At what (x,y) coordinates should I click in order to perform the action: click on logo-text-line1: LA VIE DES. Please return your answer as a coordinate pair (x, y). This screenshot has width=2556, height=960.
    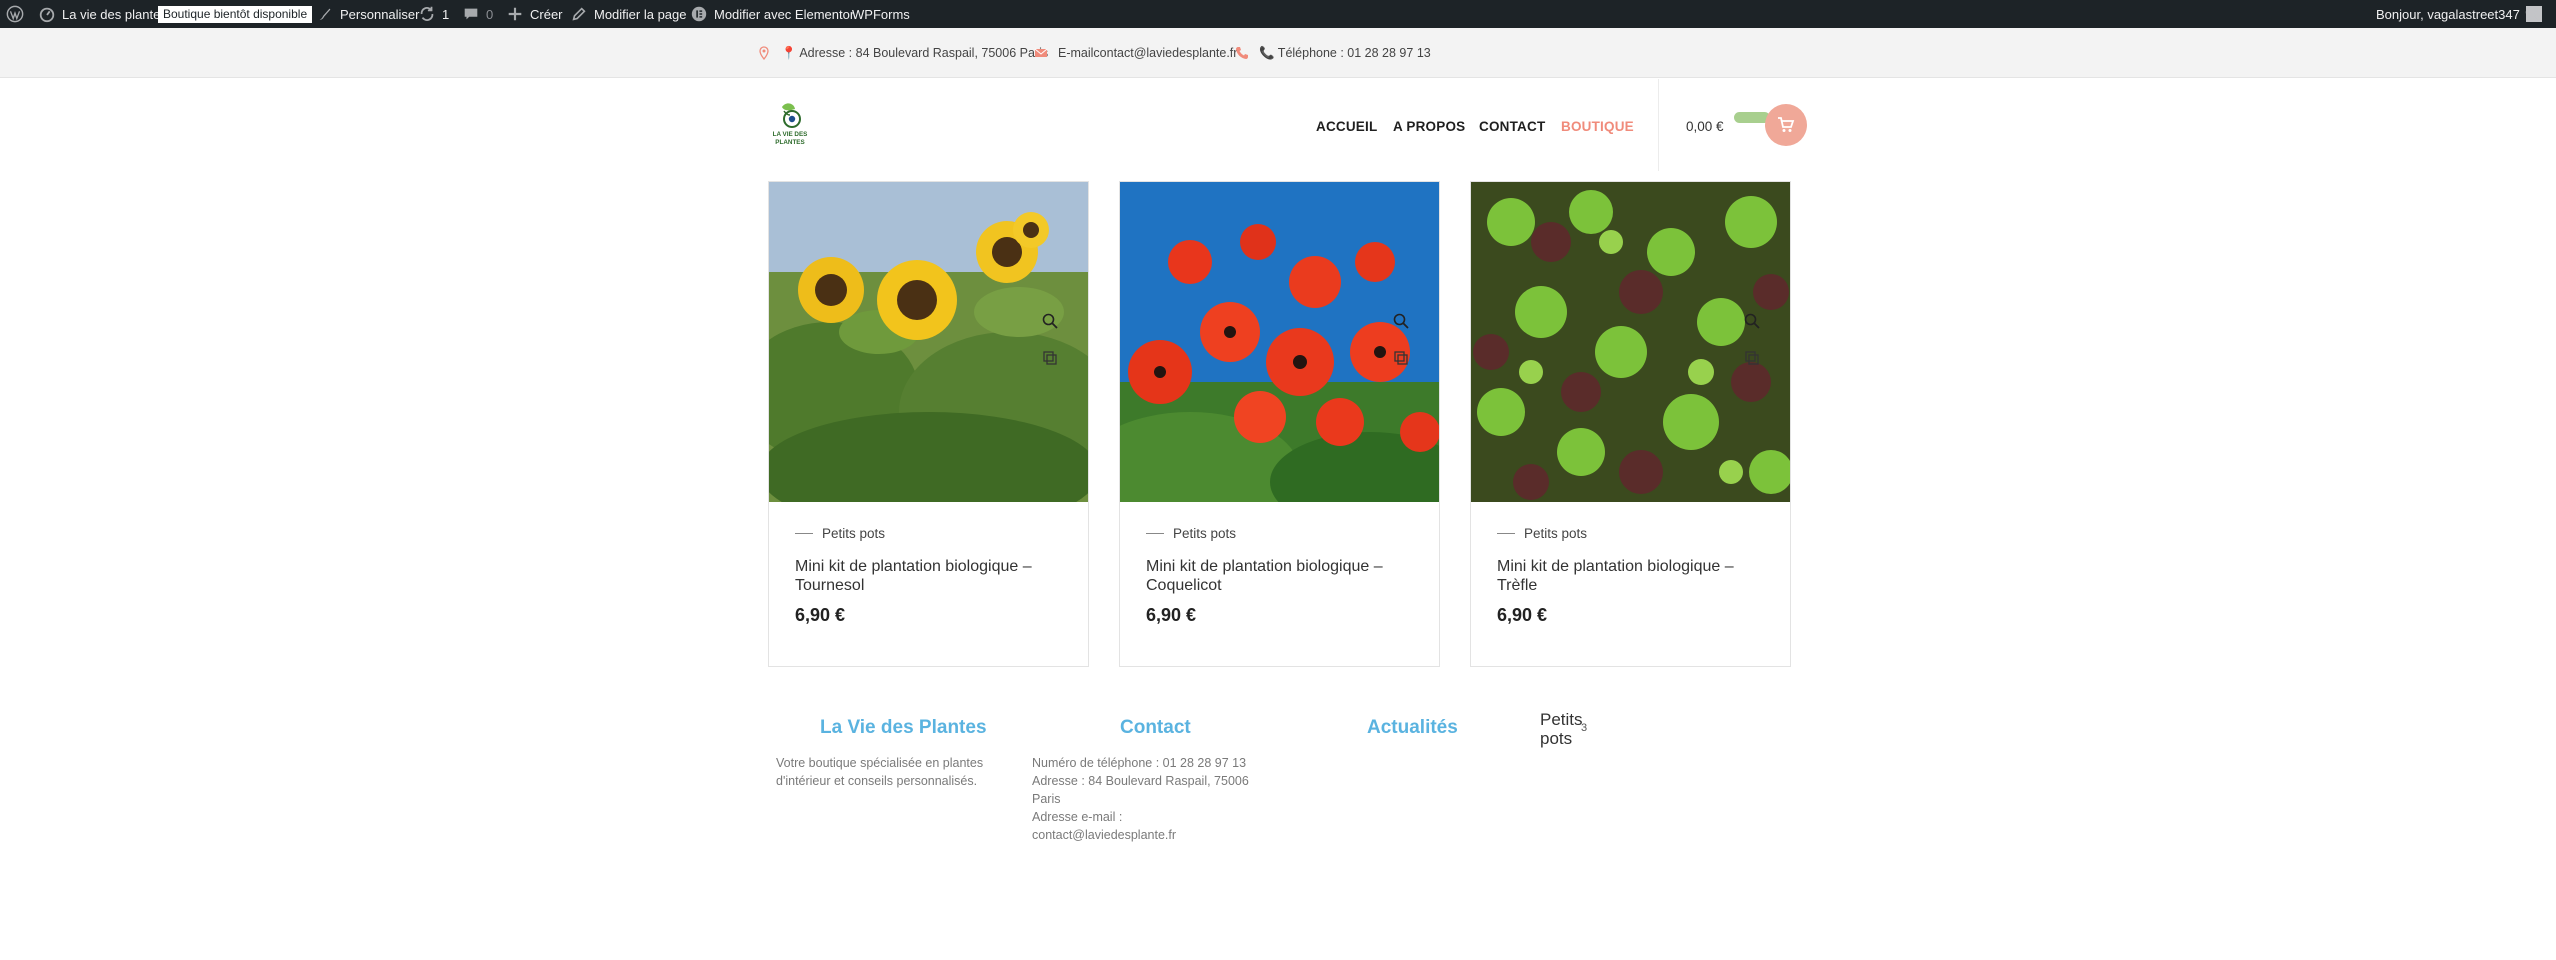
    Looking at the image, I should click on (790, 134).